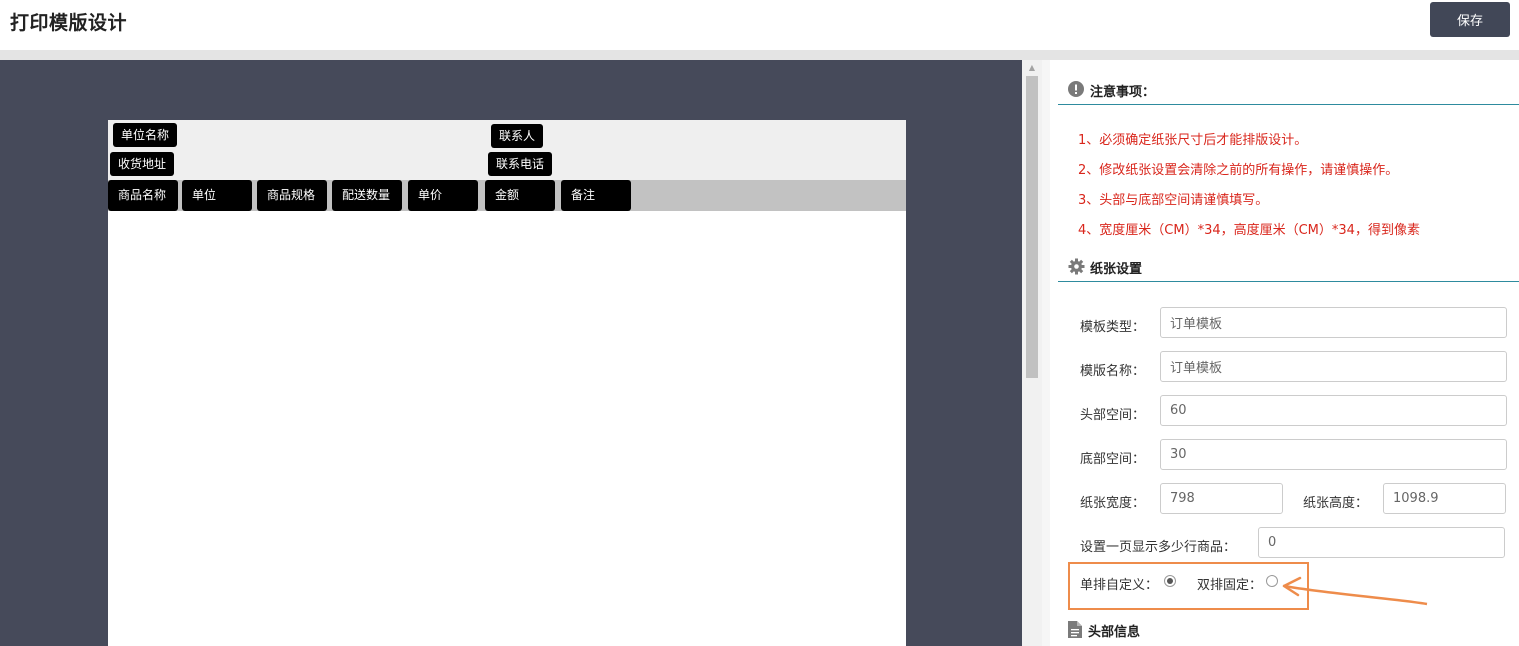 The height and width of the screenshot is (646, 1519). I want to click on annotation-arrow-icon, so click(1355, 591).